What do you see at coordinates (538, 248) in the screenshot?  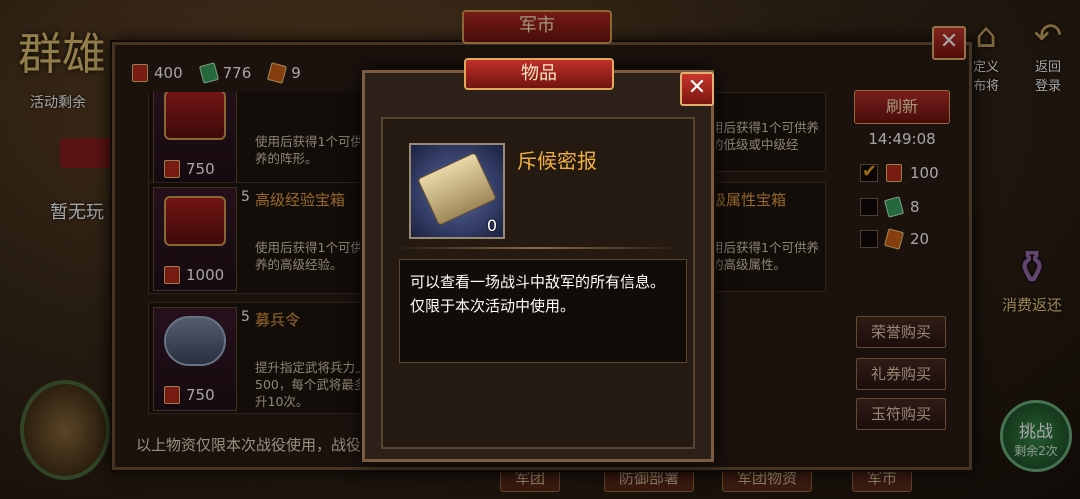 I see `divider` at bounding box center [538, 248].